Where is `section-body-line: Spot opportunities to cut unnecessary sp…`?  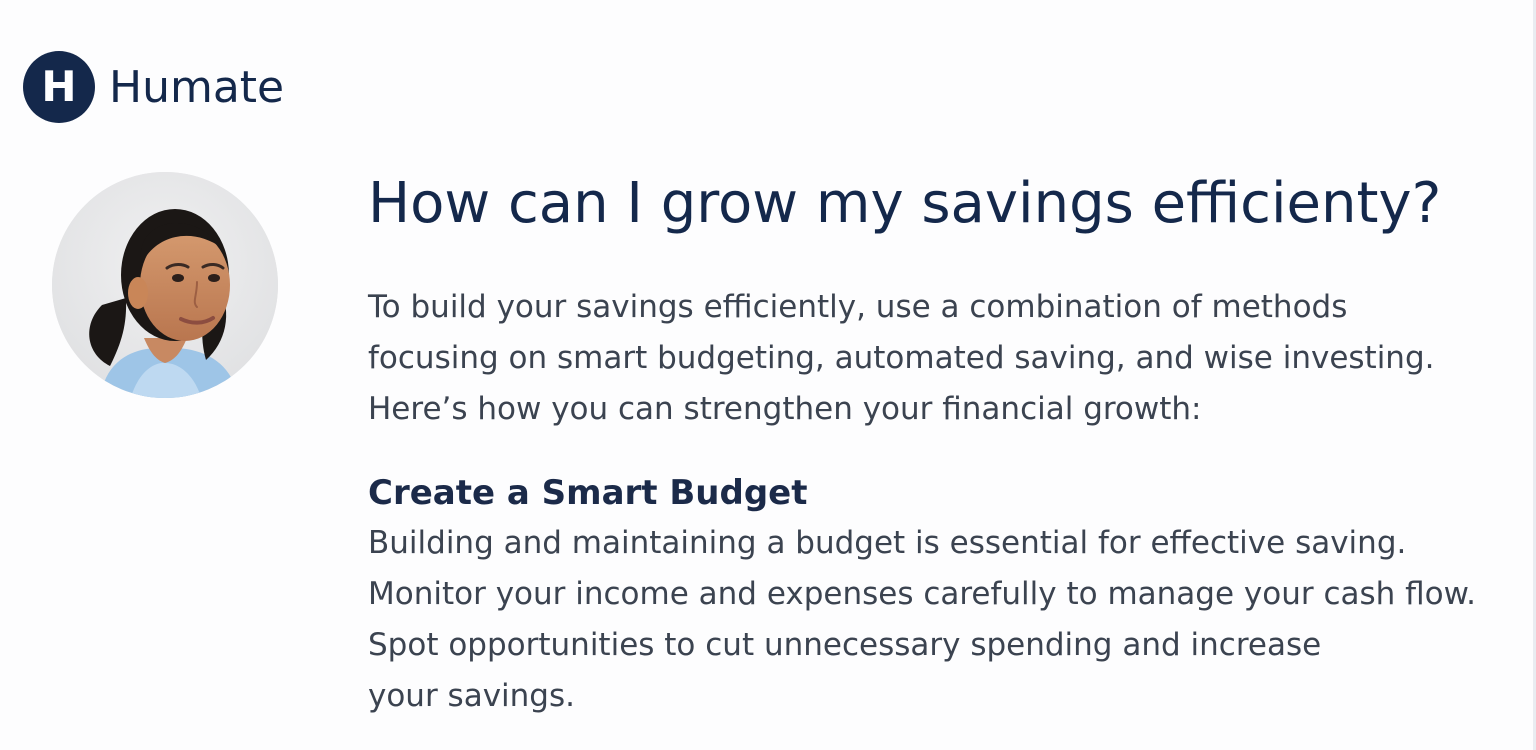 section-body-line: Spot opportunities to cut unnecessary sp… is located at coordinates (845, 645).